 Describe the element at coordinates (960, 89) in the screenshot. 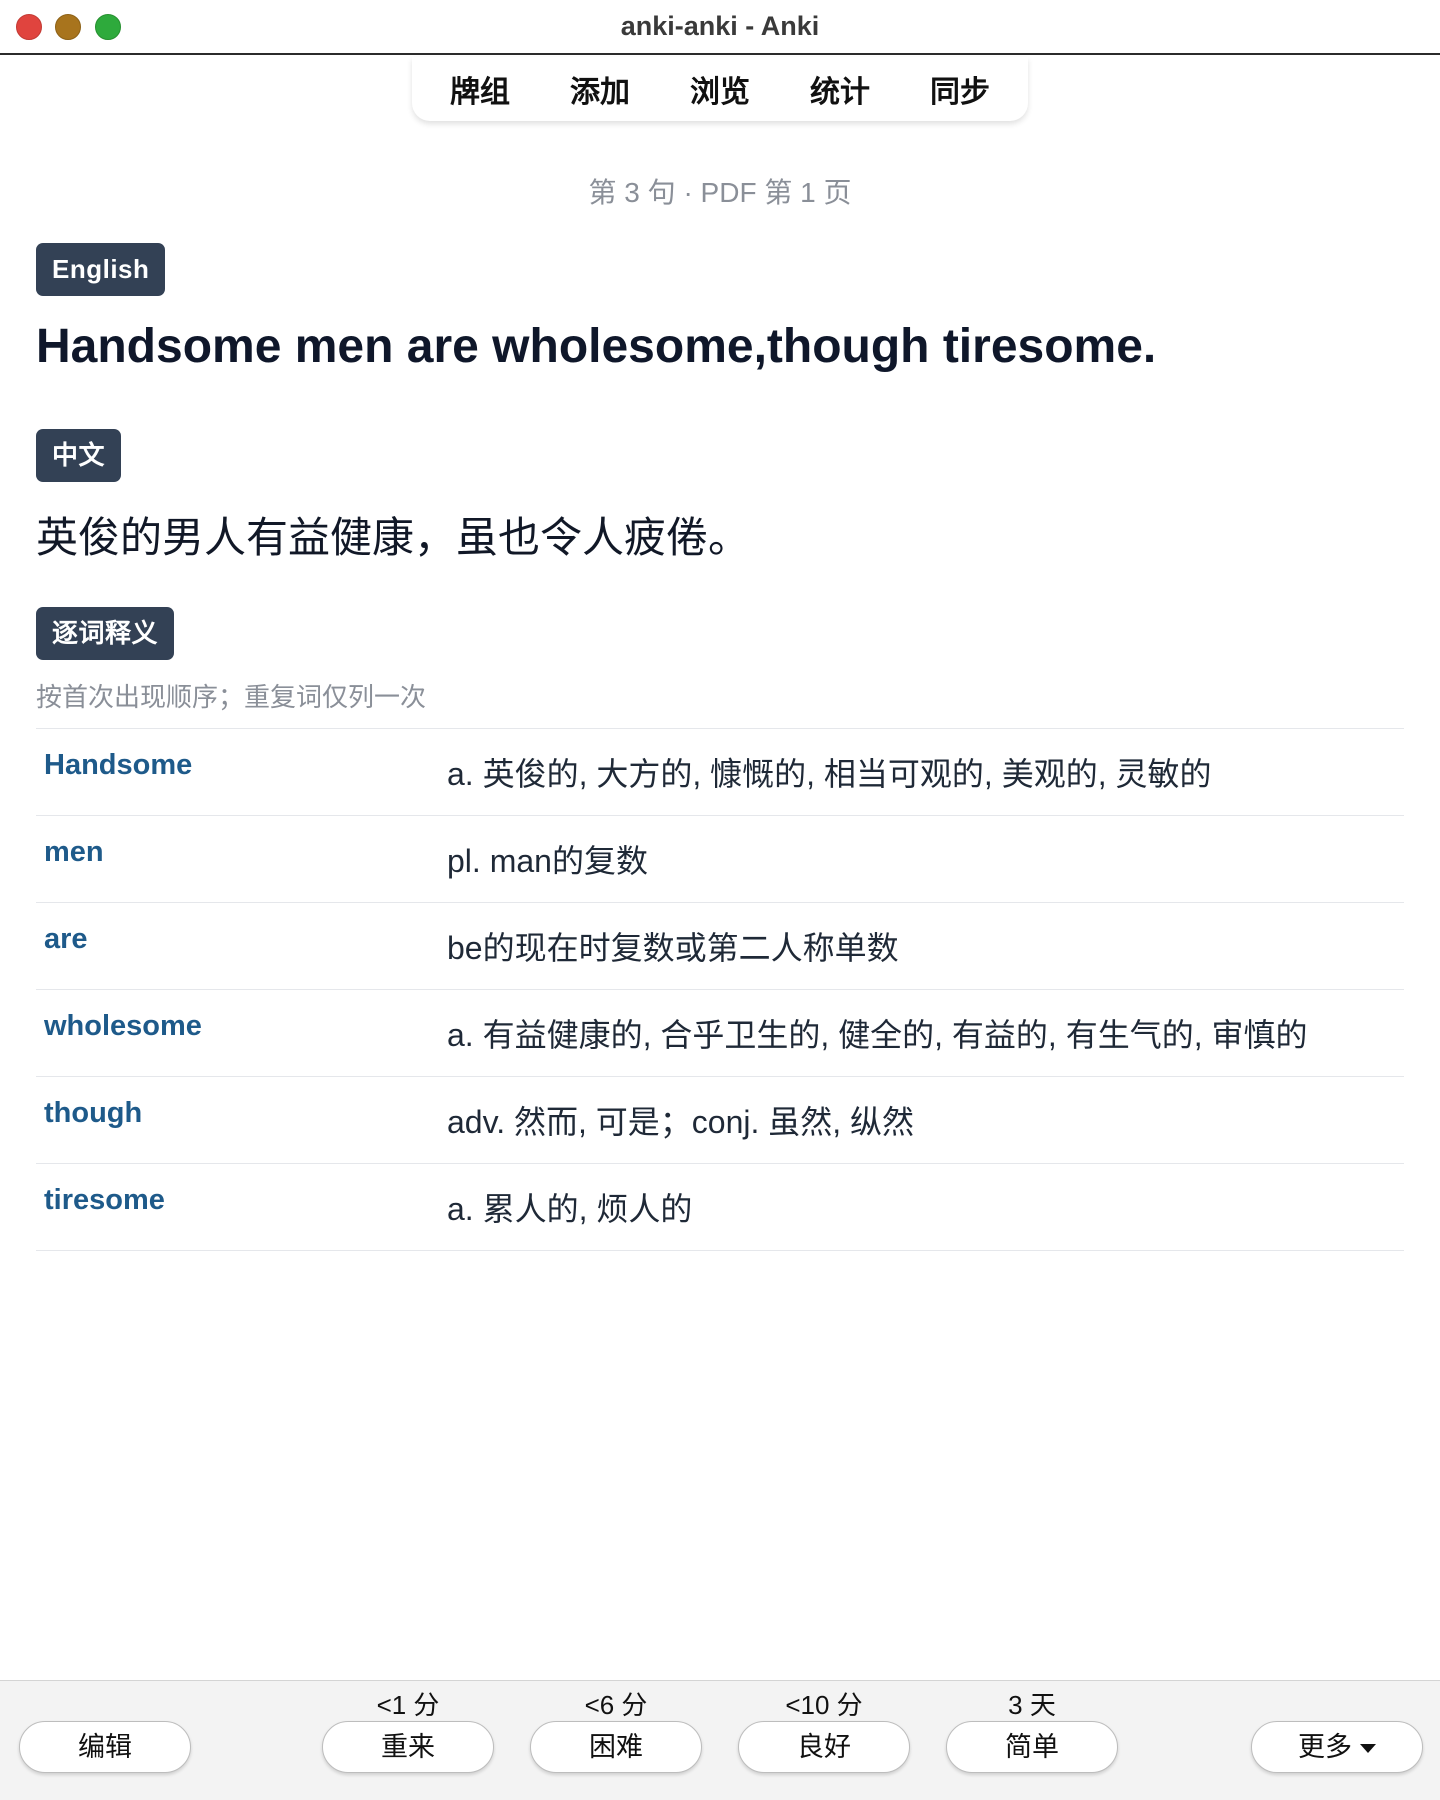

I see `nav-sync: 同步` at that location.